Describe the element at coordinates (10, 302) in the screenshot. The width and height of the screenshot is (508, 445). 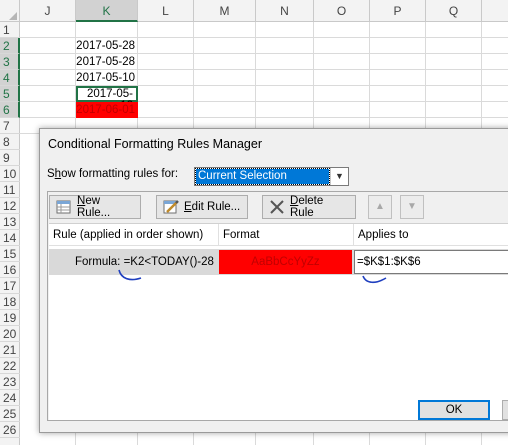
I see `row-header: 18` at that location.